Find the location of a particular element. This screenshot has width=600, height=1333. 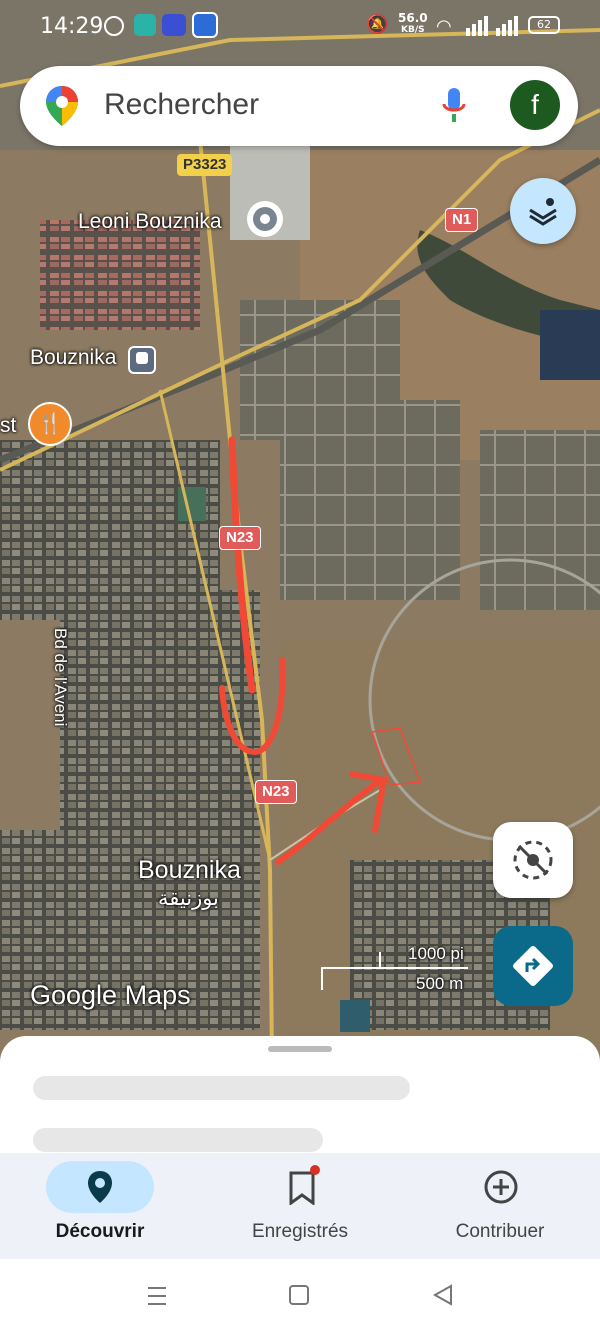

city-label: Bouznika is located at coordinates (189, 870).